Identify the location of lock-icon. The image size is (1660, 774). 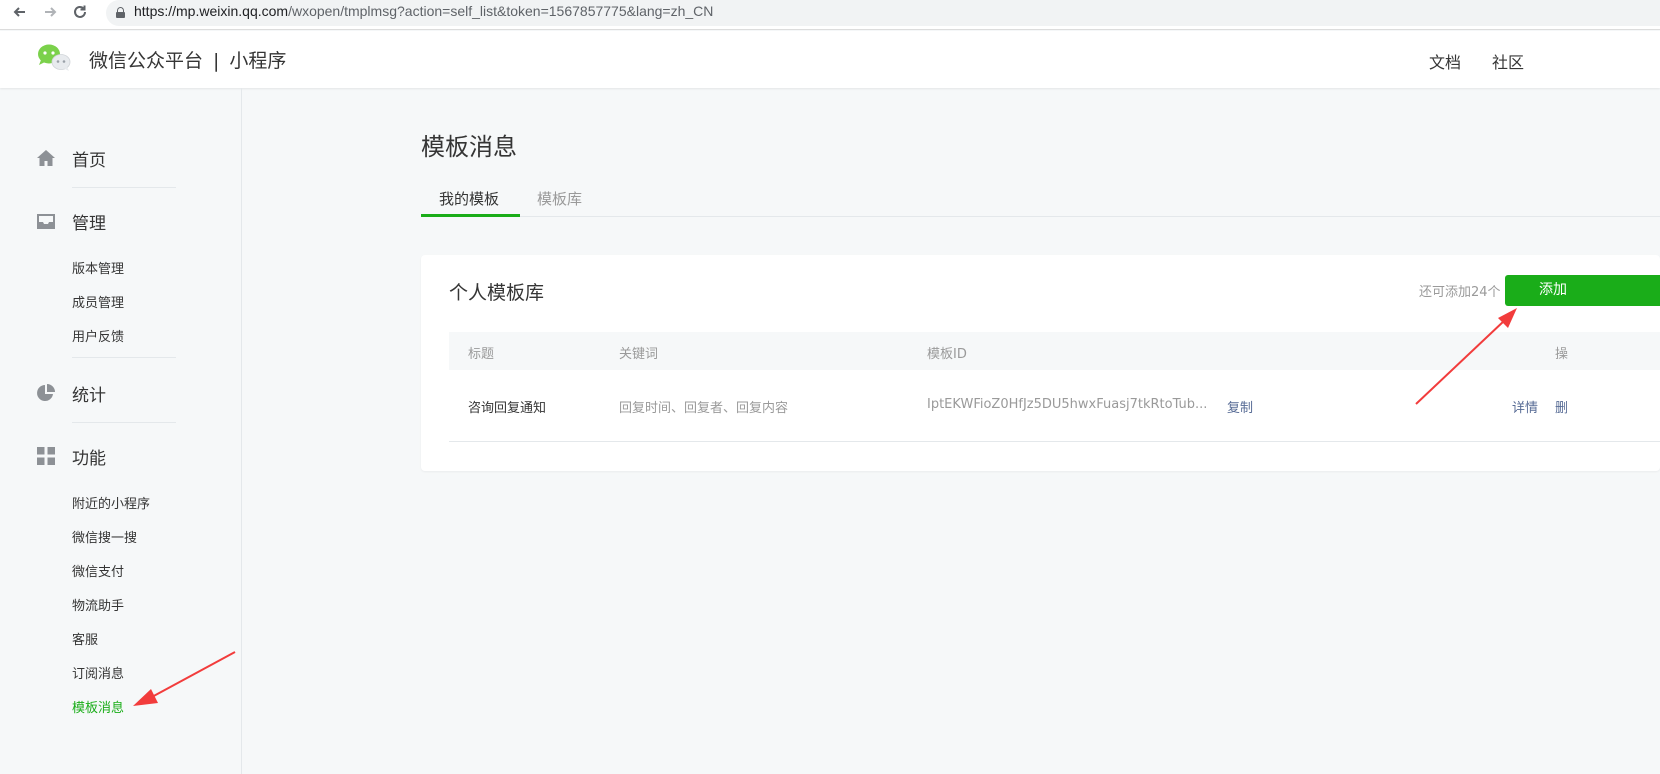
(120, 12).